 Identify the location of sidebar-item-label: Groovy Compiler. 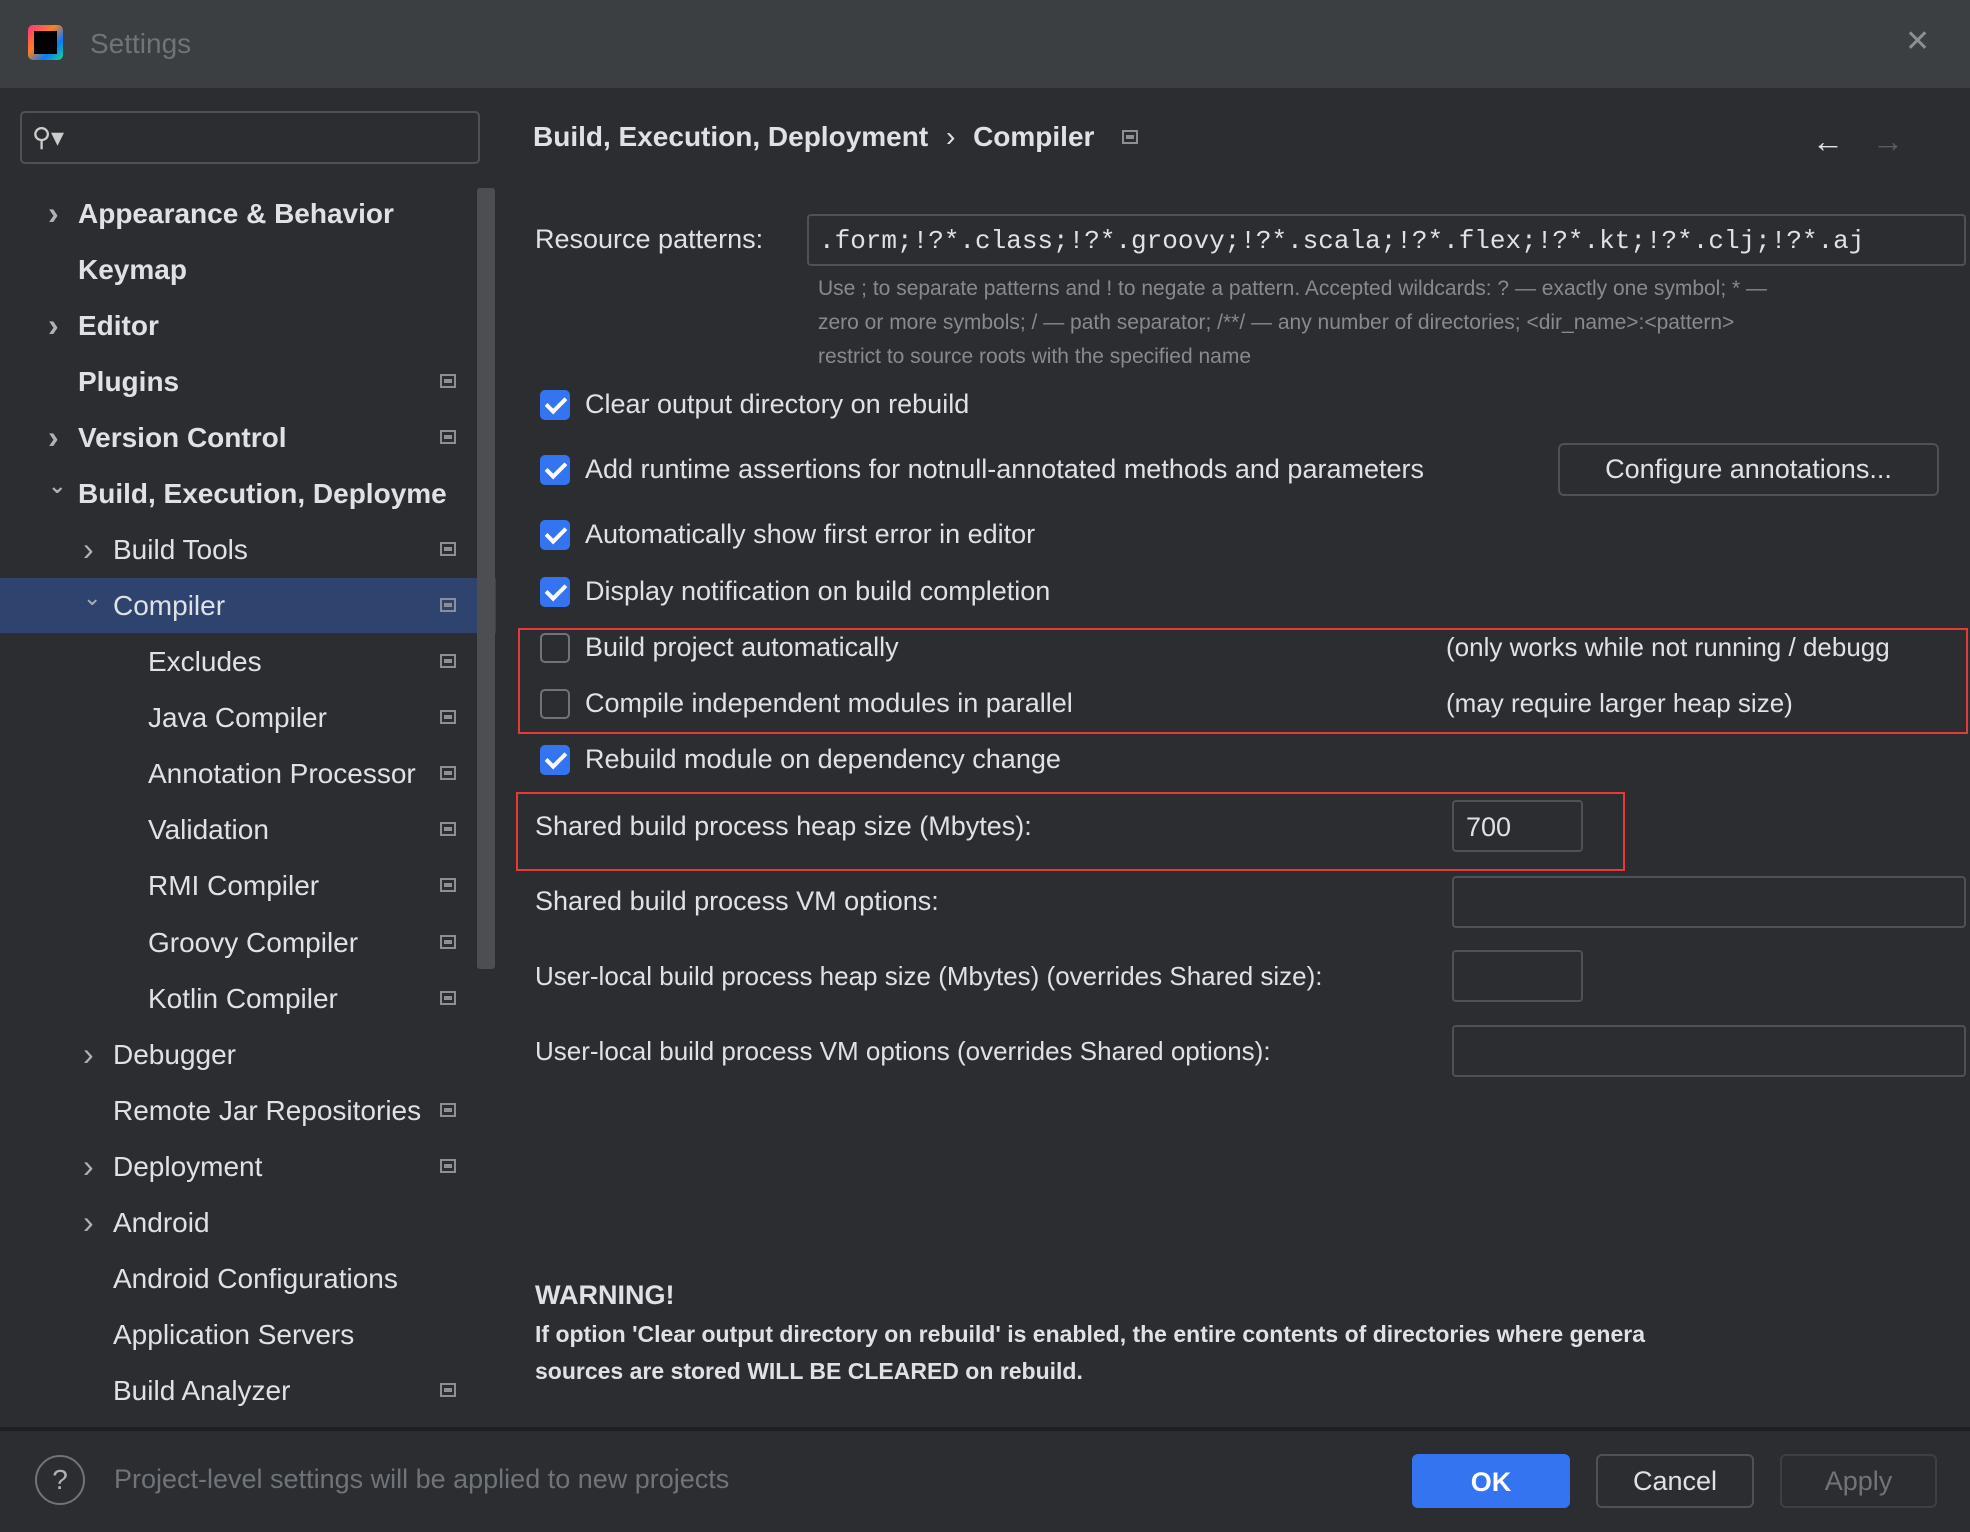
(253, 942).